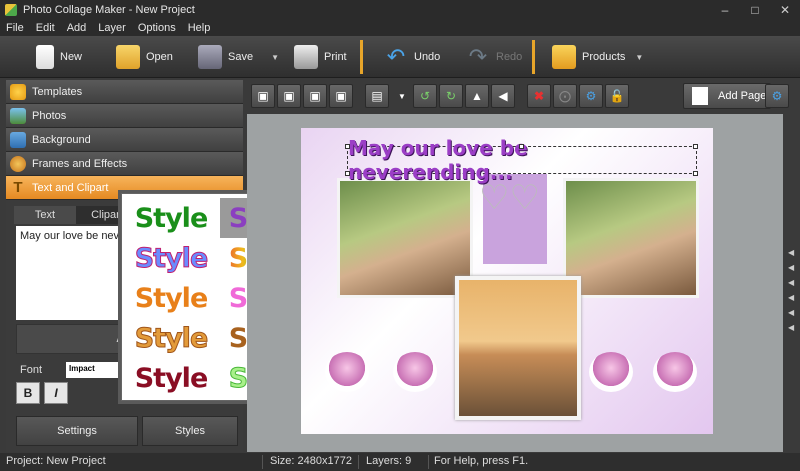 The width and height of the screenshot is (800, 471). I want to click on redo-button: ↷ Redo, so click(494, 57).